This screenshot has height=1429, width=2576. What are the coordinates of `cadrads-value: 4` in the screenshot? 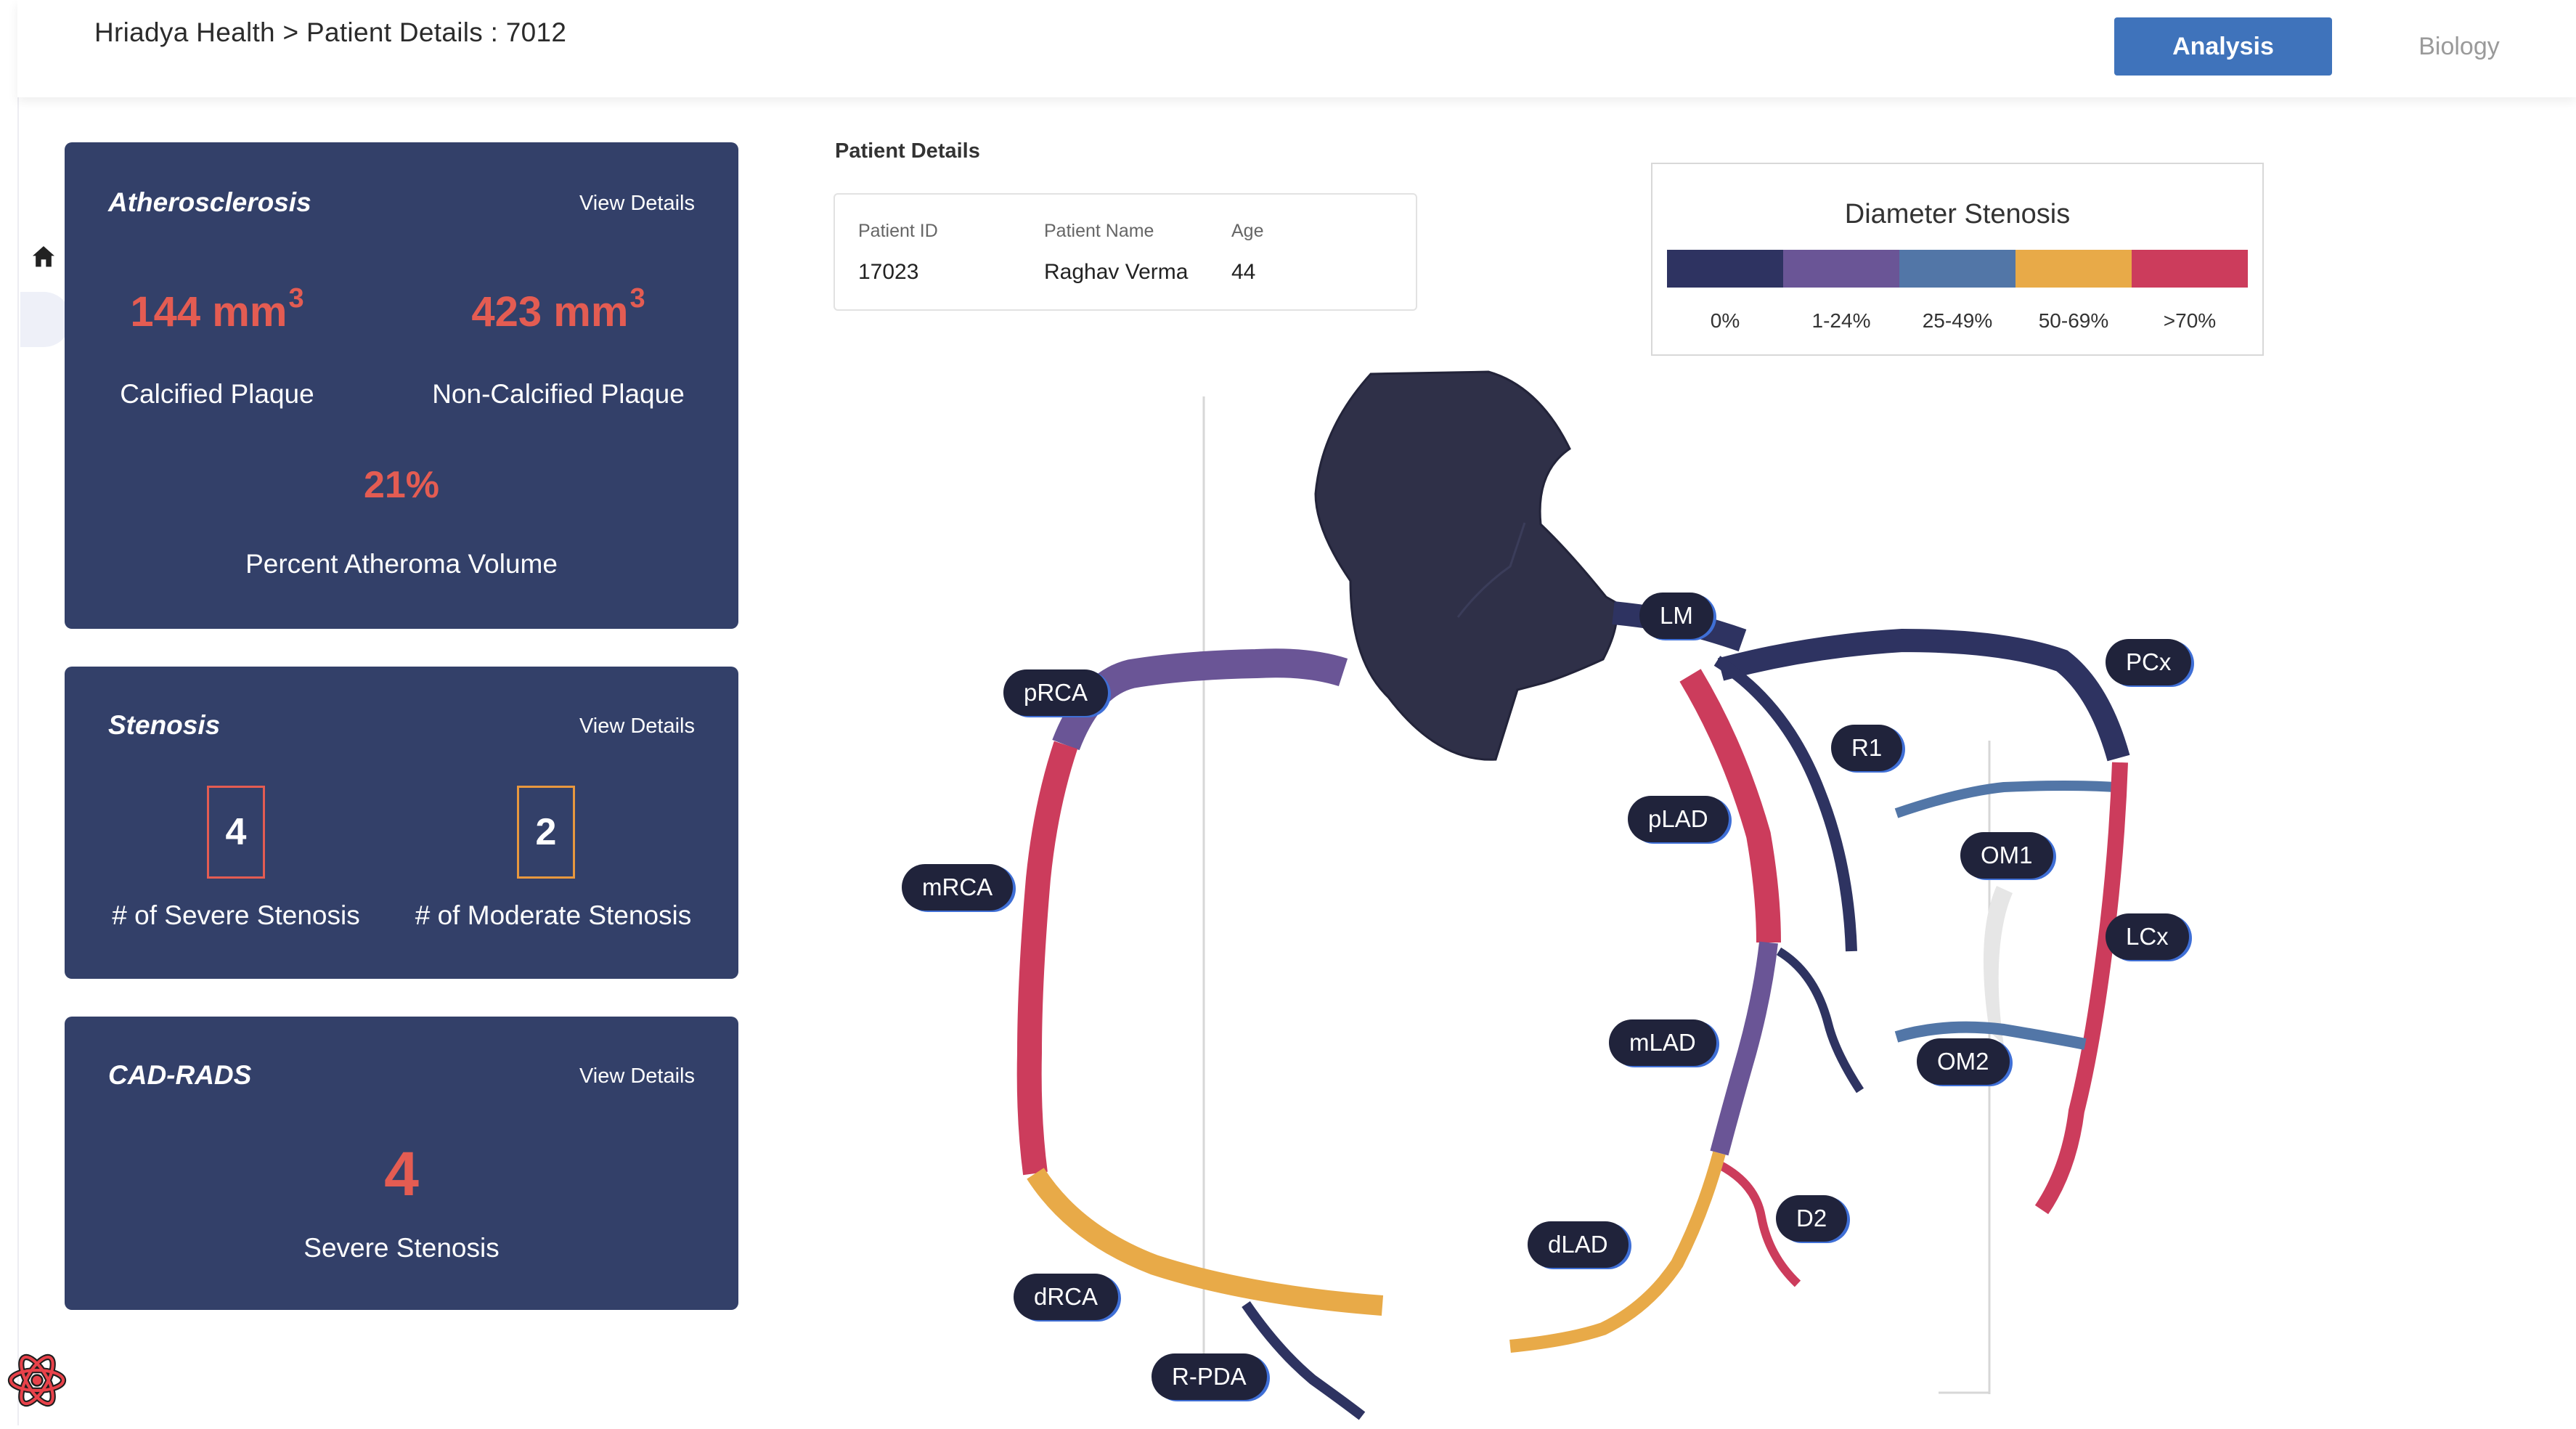 It's located at (401, 1174).